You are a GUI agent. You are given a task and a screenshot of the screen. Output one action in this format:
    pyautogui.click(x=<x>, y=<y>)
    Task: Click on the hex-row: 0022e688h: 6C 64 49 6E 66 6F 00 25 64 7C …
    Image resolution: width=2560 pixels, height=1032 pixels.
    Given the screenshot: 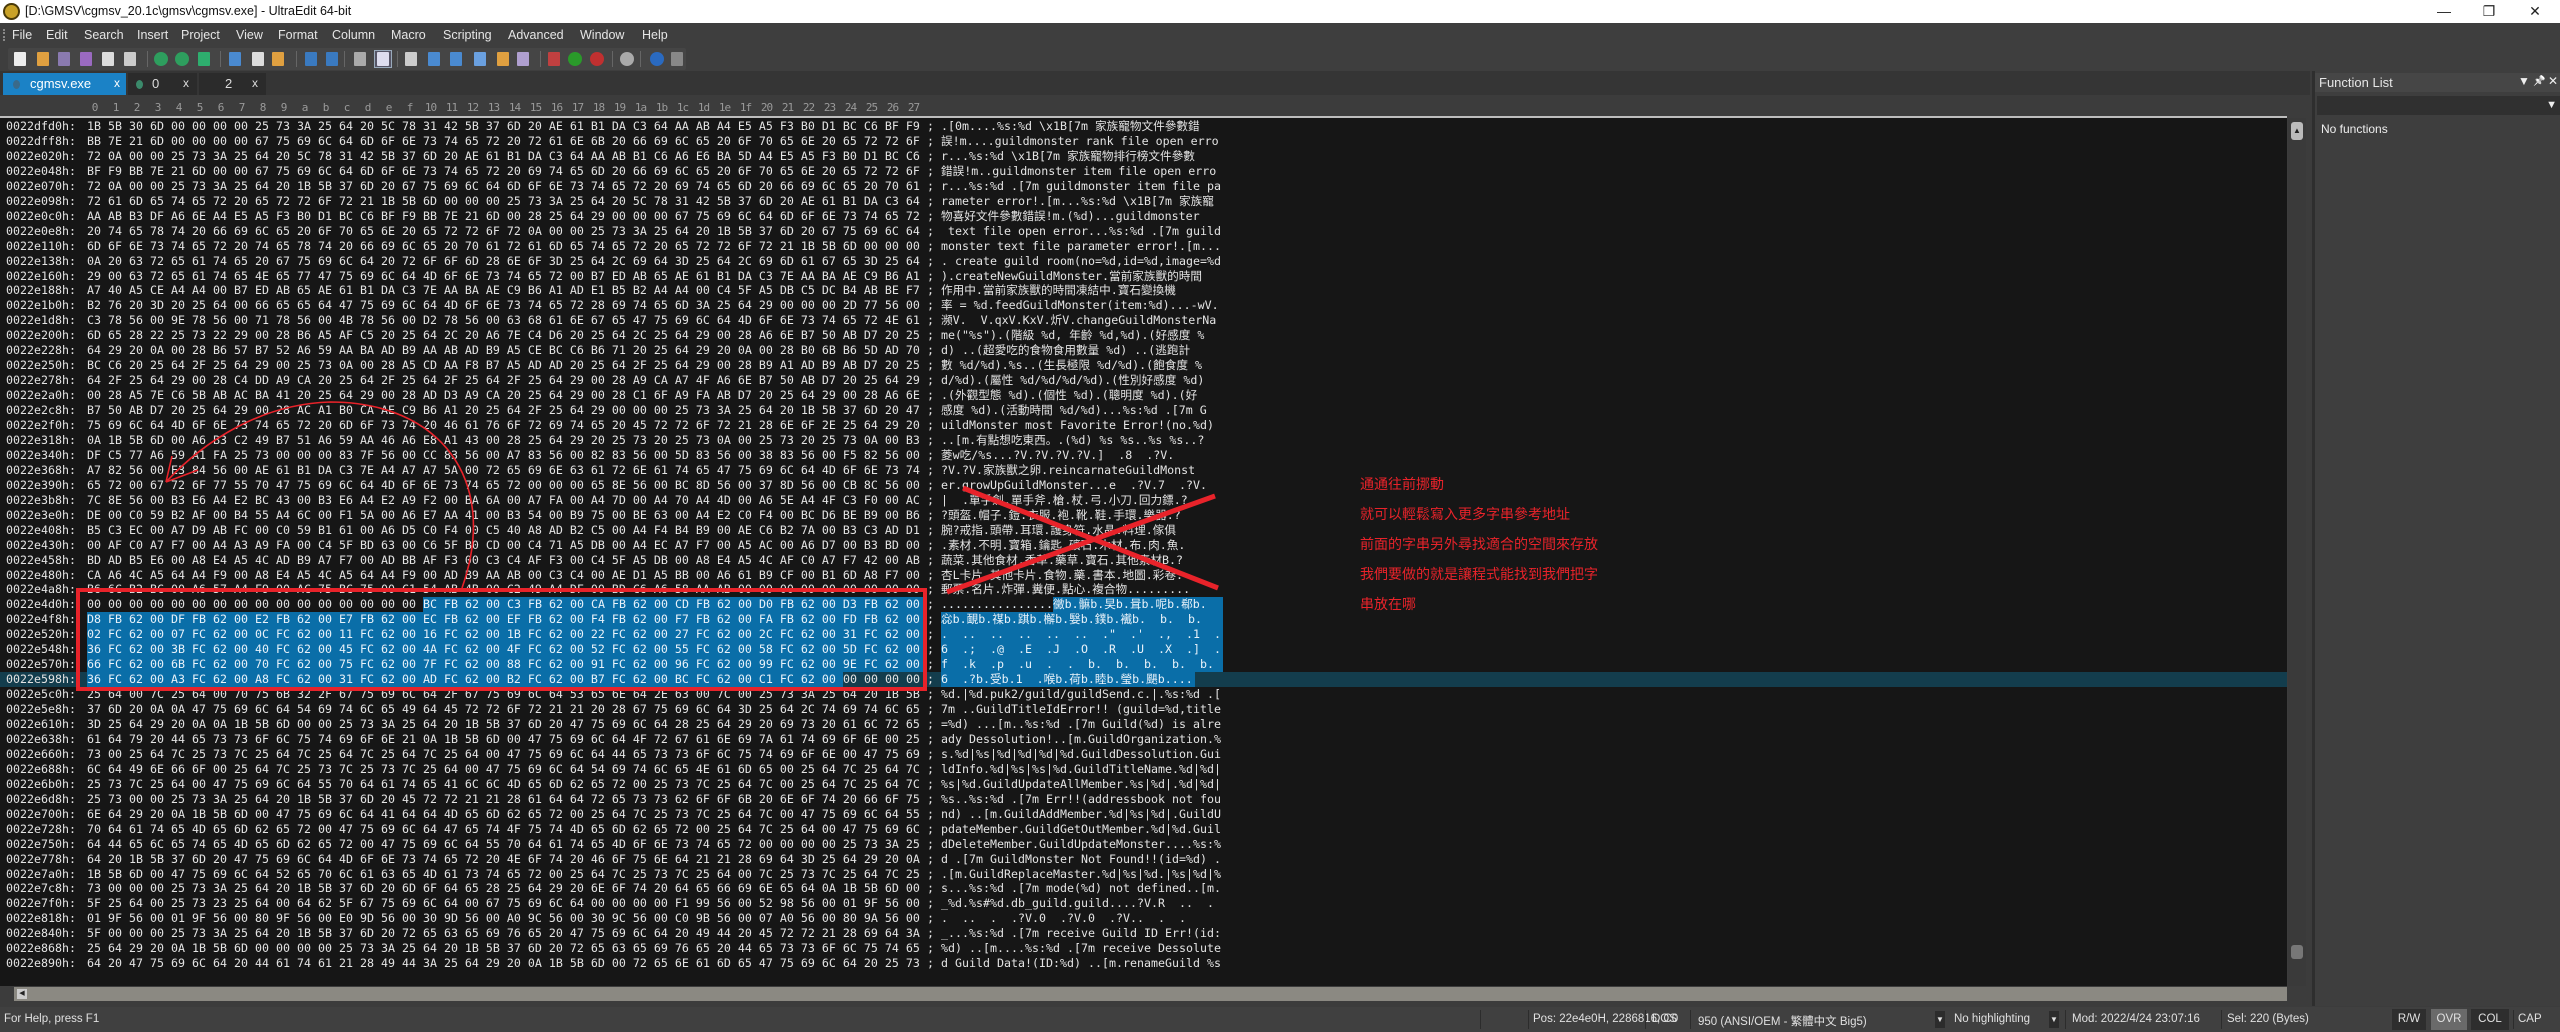 What is the action you would take?
    pyautogui.click(x=1143, y=769)
    